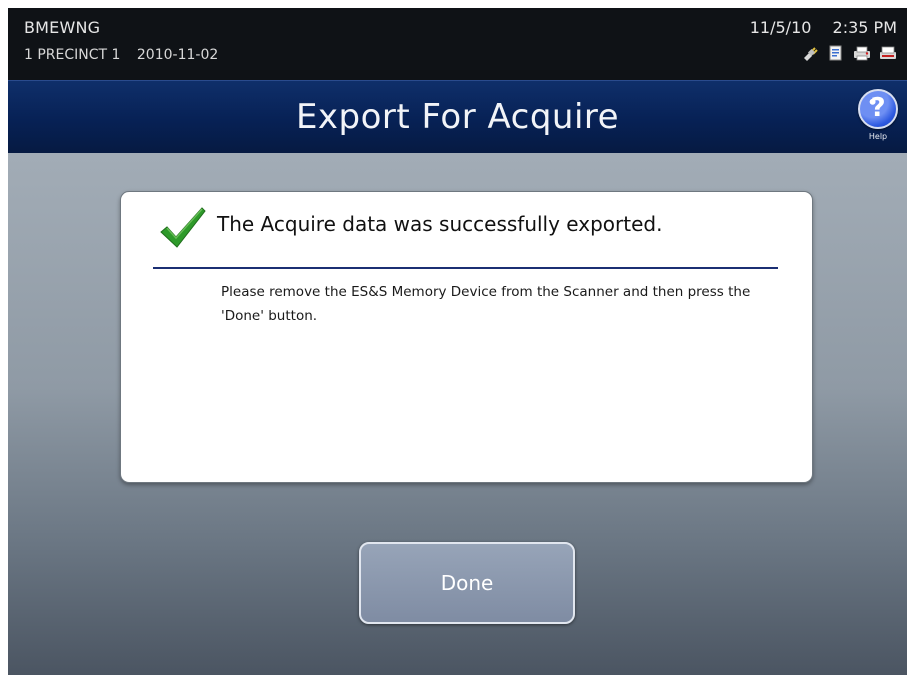  What do you see at coordinates (183, 227) in the screenshot?
I see `checkmark-icon` at bounding box center [183, 227].